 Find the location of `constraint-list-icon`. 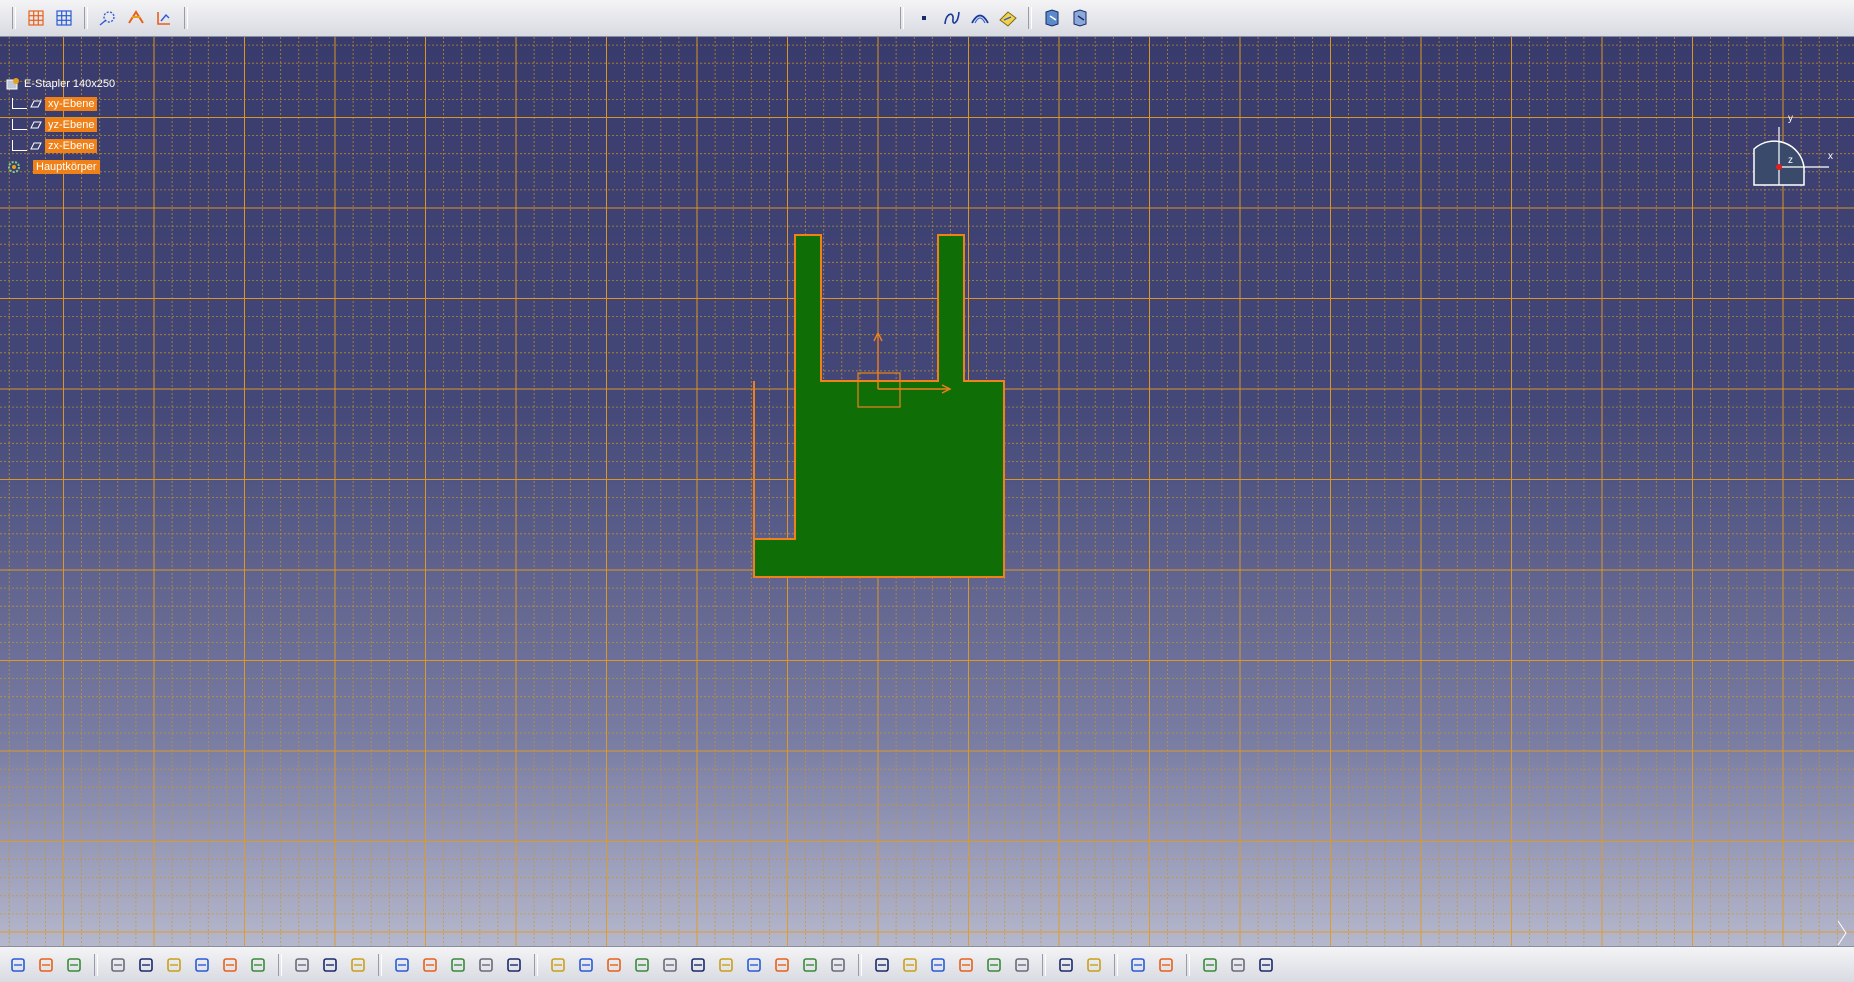

constraint-list-icon is located at coordinates (966, 965).